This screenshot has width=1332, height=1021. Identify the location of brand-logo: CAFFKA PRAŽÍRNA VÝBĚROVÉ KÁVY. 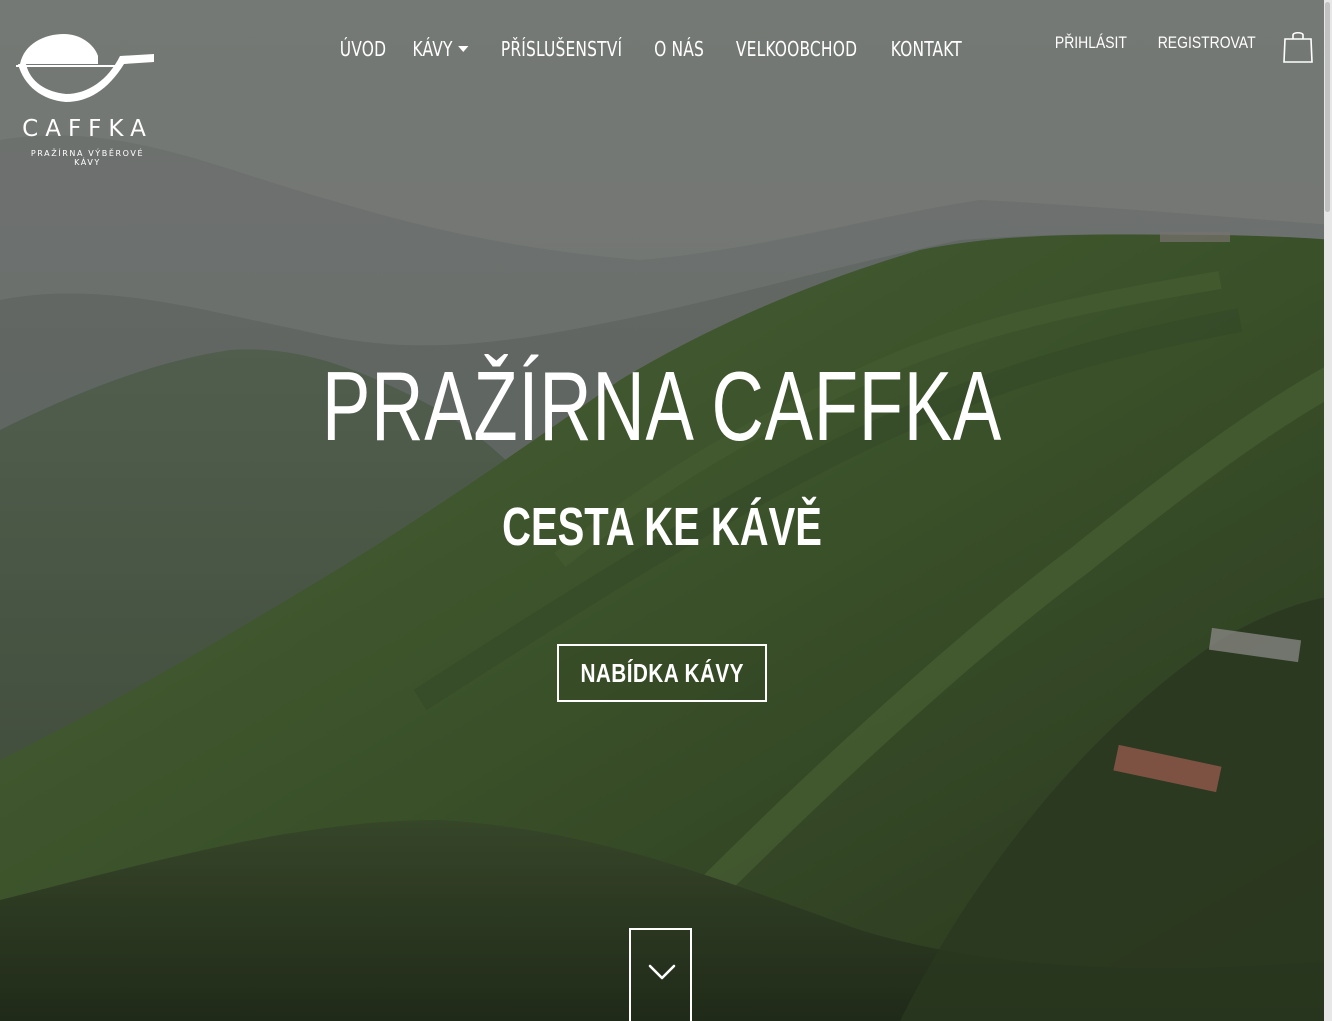
(86, 98).